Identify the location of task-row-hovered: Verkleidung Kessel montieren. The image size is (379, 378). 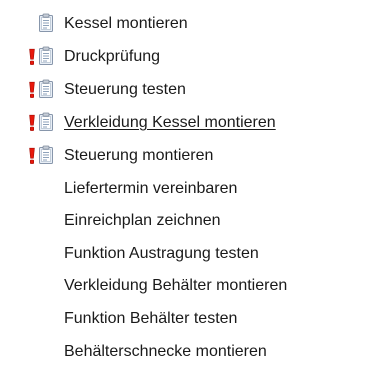
(189, 123).